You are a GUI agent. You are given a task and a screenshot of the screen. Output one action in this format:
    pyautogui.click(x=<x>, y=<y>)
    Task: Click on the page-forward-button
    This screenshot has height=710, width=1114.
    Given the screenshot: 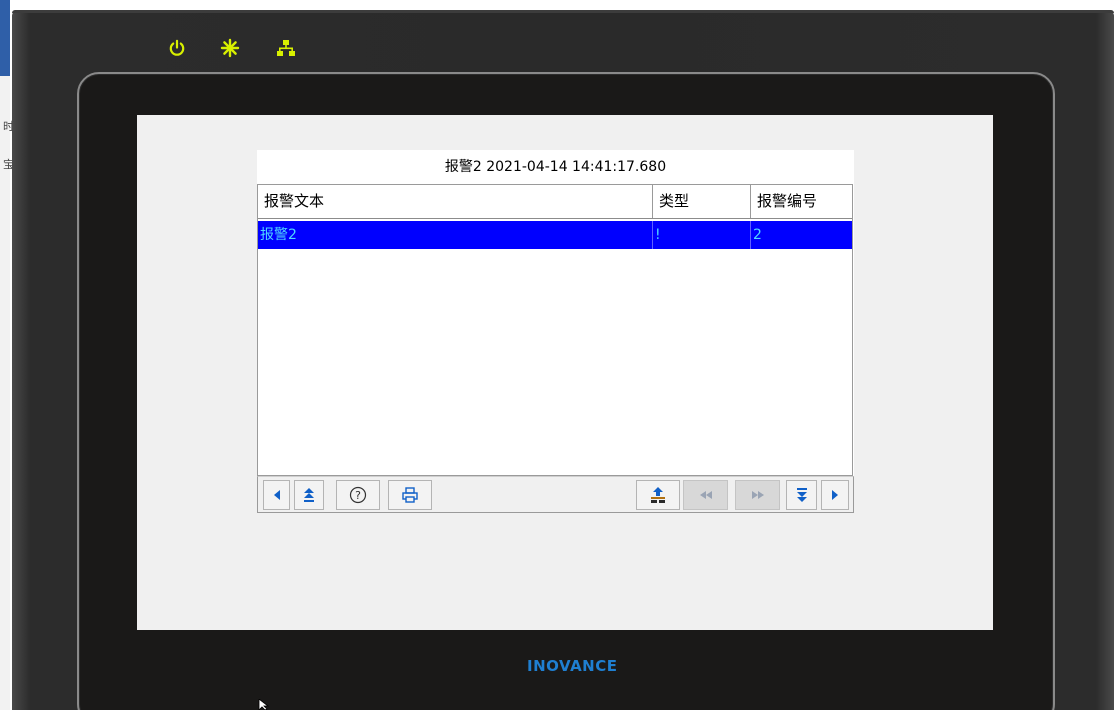 What is the action you would take?
    pyautogui.click(x=757, y=495)
    